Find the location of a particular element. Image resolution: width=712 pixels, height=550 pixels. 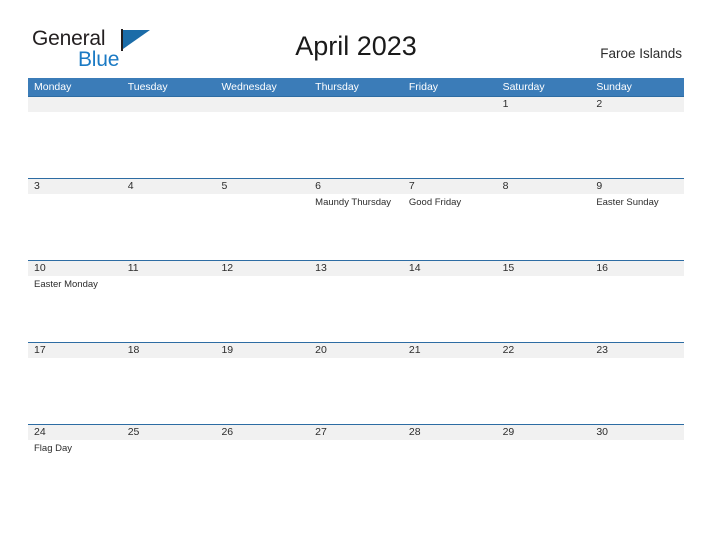

date-number: 30 is located at coordinates (637, 432).